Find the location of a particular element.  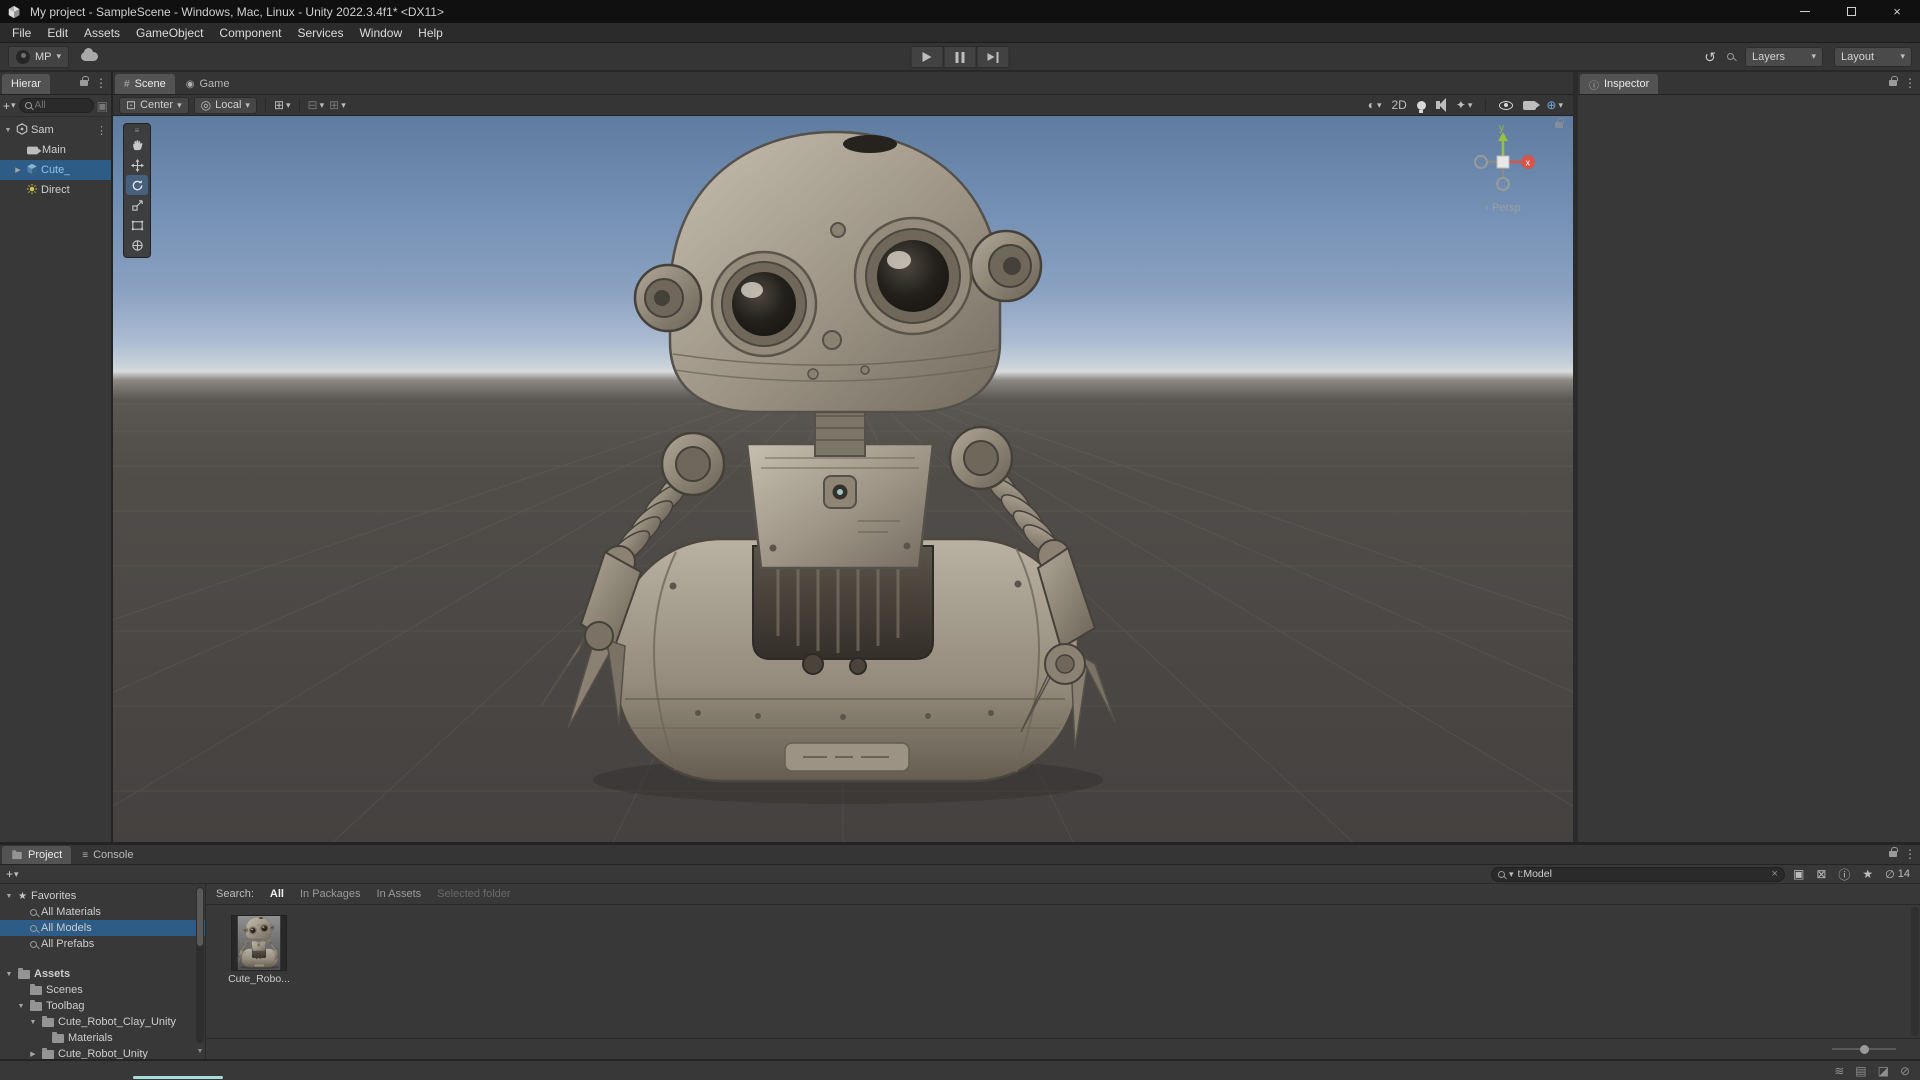

pause-button is located at coordinates (960, 57).